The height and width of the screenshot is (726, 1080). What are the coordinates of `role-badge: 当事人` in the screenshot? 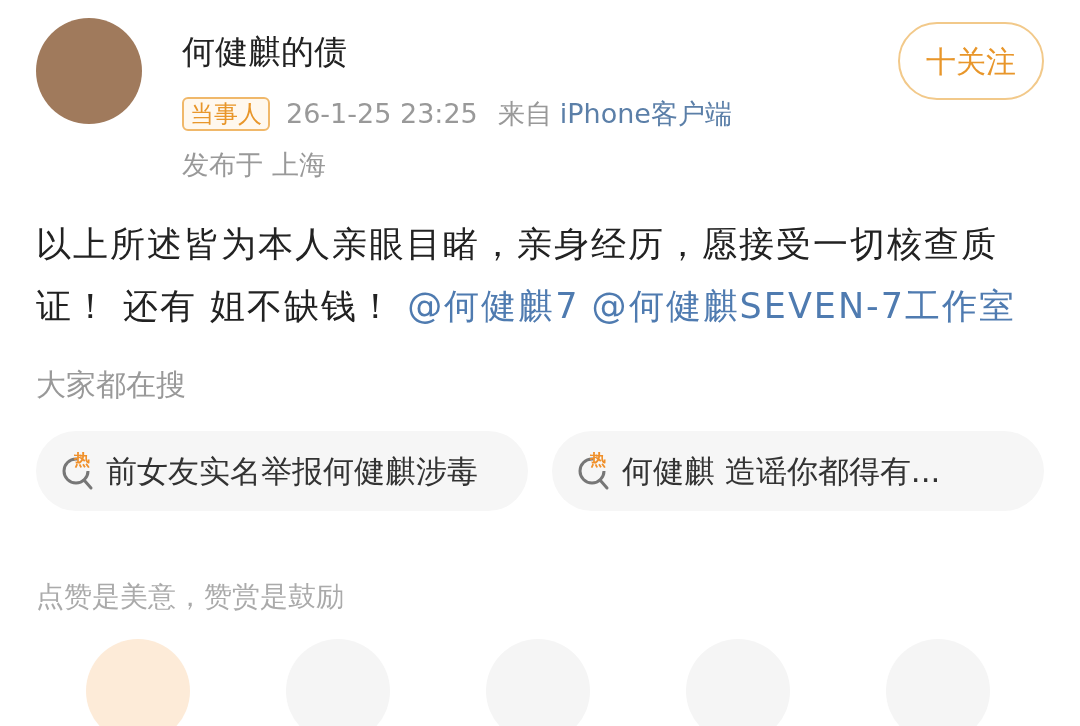 It's located at (226, 114).